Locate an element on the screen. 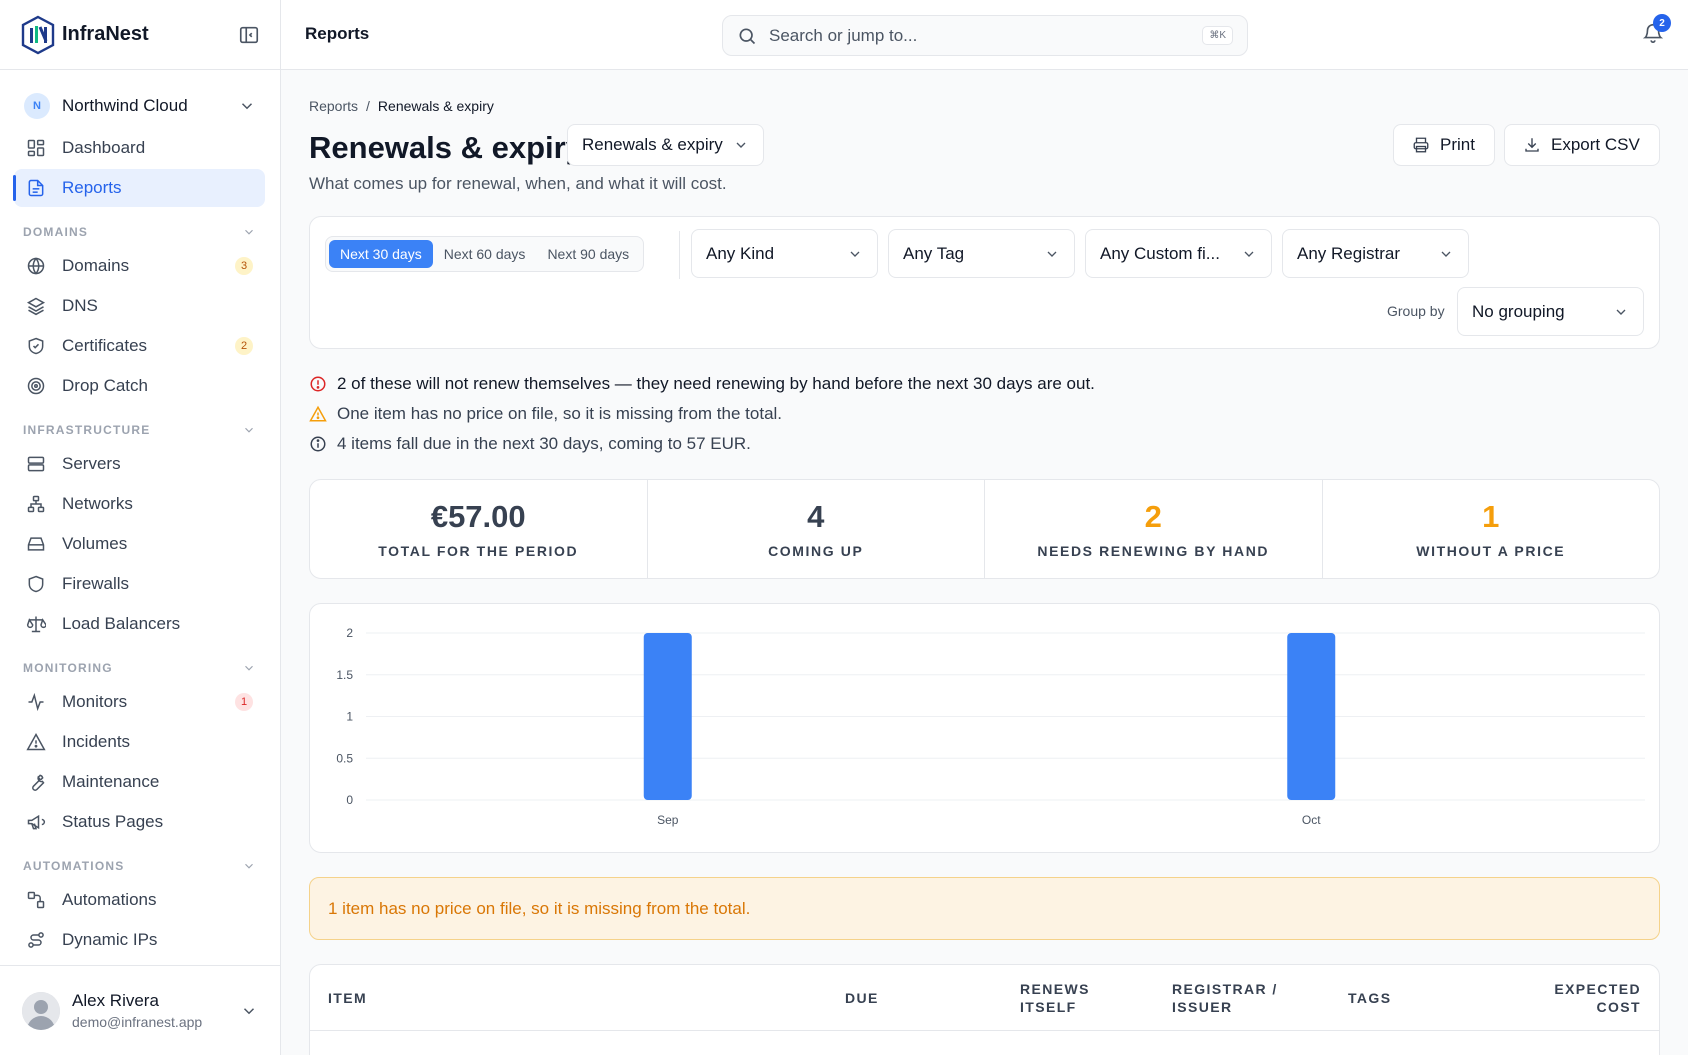 The width and height of the screenshot is (1688, 1055). column-header-due: DUE is located at coordinates (862, 998).